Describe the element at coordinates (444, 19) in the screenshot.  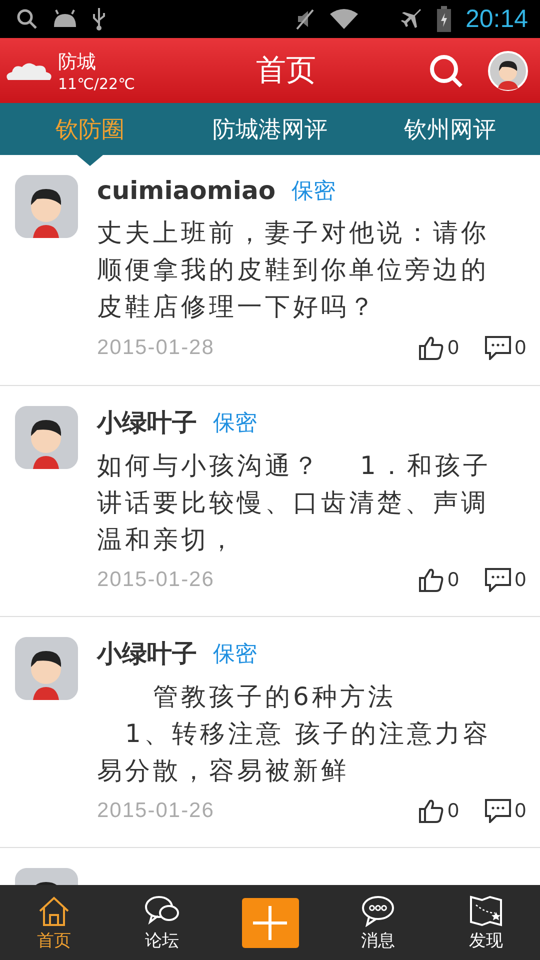
I see `battery-icon` at that location.